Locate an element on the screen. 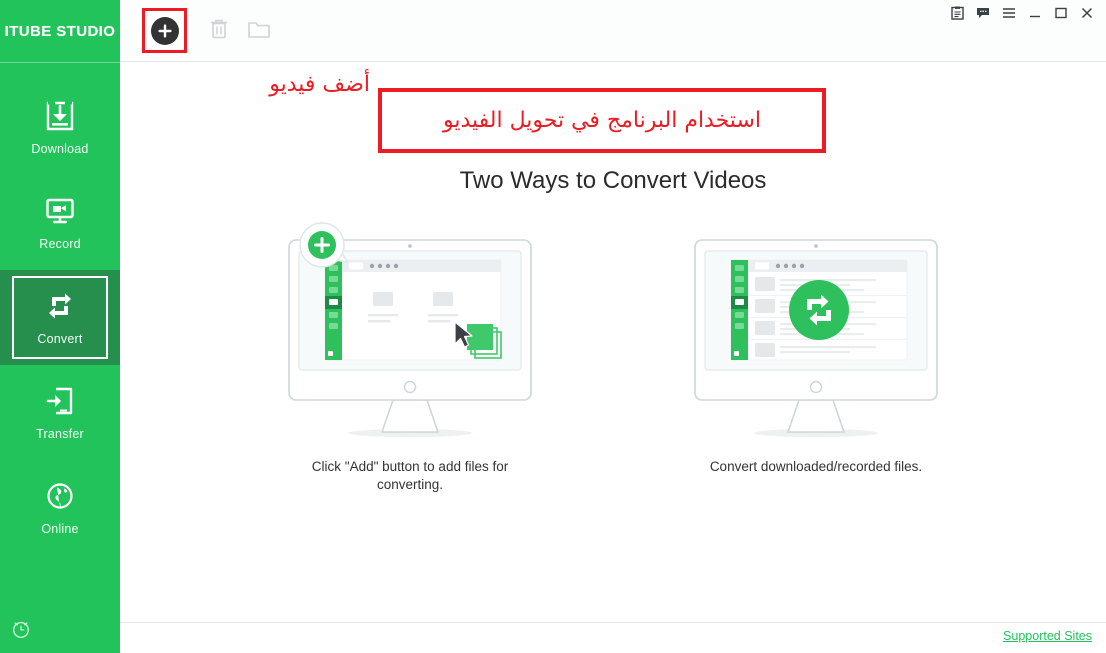  record-icon is located at coordinates (60, 211).